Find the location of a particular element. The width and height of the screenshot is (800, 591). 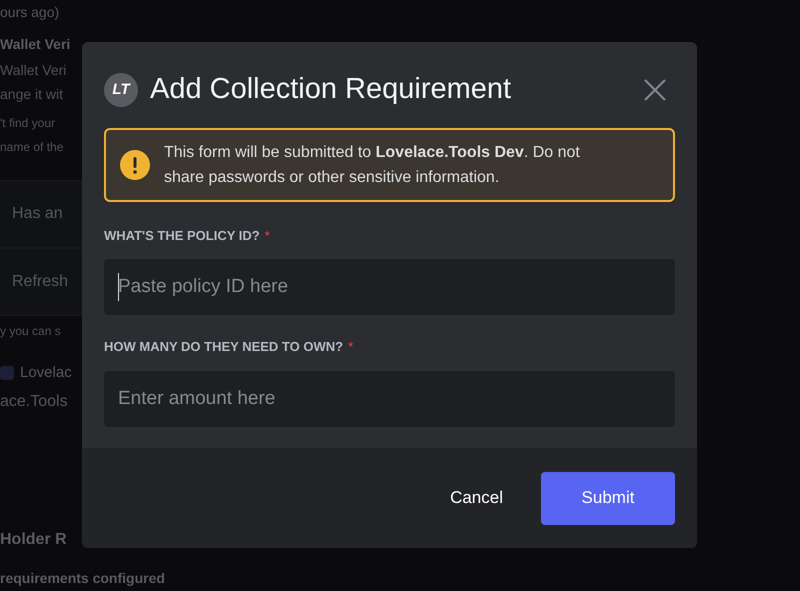

background-text: ace.Tools is located at coordinates (34, 401).